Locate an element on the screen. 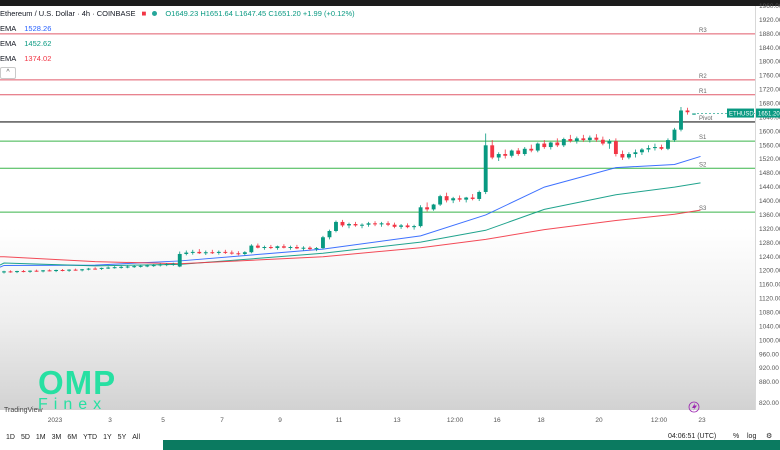  indicator-row: EMA 1528.26 is located at coordinates (177, 28).